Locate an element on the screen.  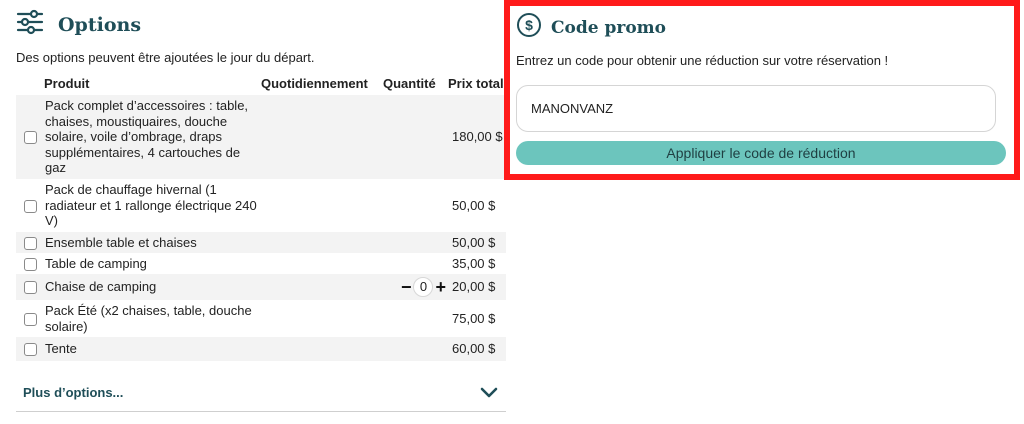
dollar-circle-icon: $ is located at coordinates (529, 27).